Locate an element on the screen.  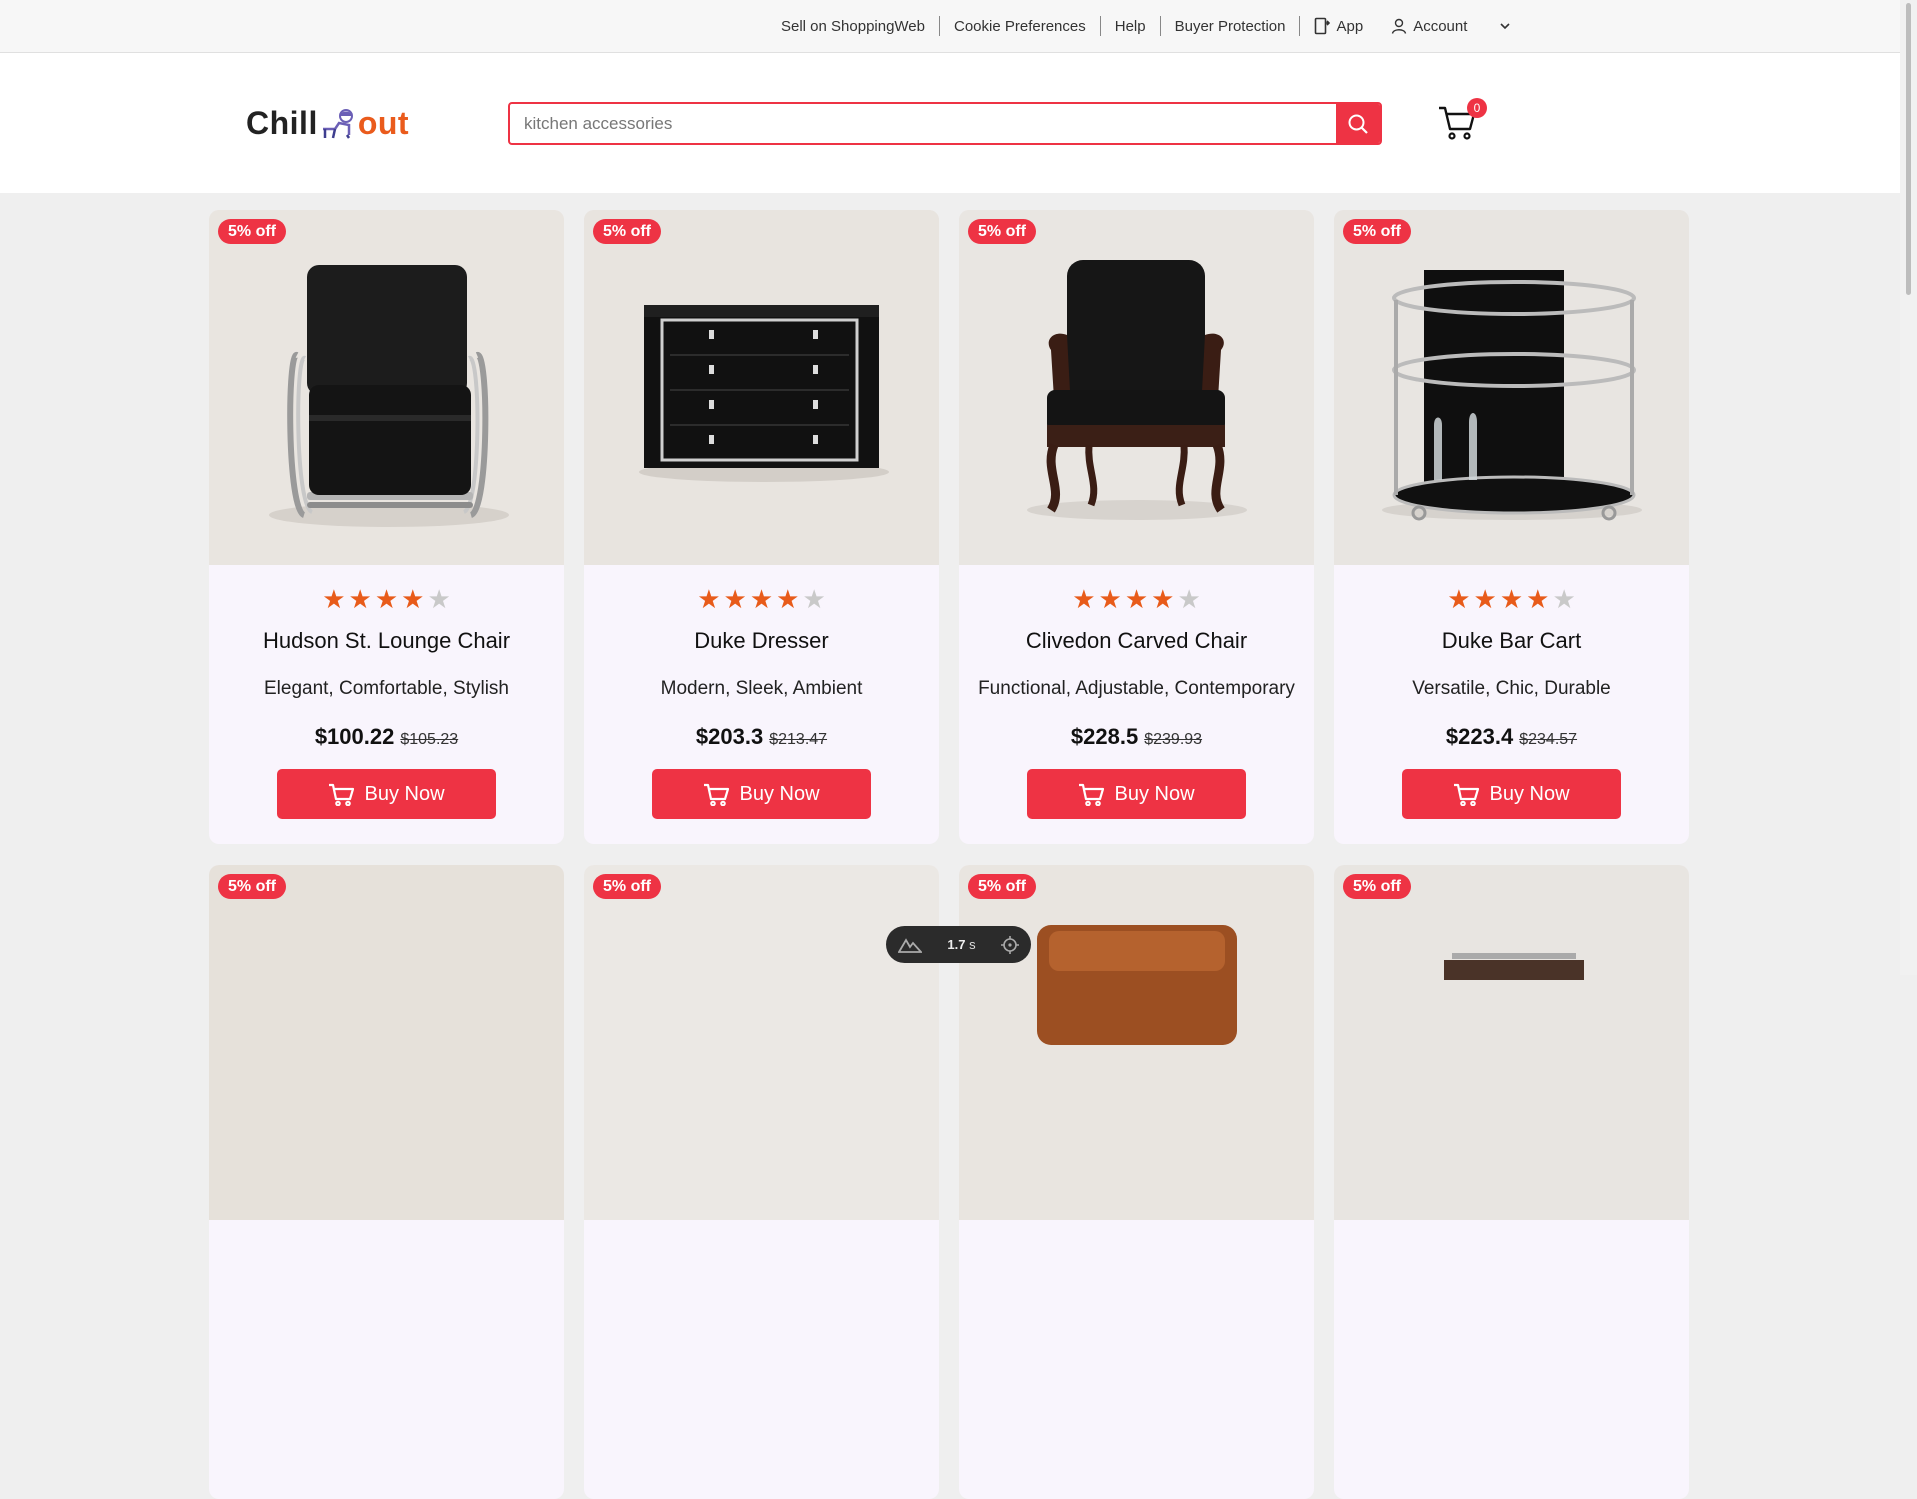
product-image-bar-cart: 5% off is located at coordinates (1511, 387).